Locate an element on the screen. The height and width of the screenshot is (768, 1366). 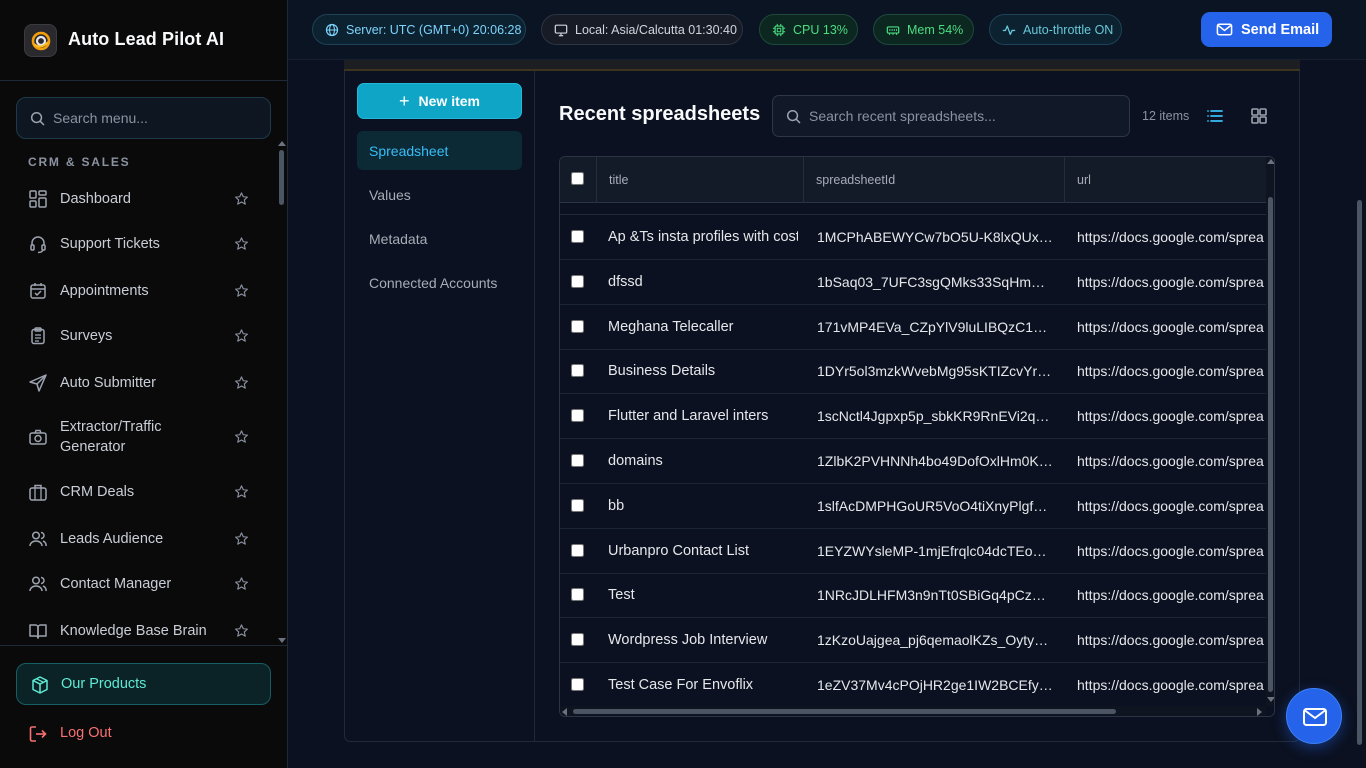
floating-email-button is located at coordinates (1314, 716).